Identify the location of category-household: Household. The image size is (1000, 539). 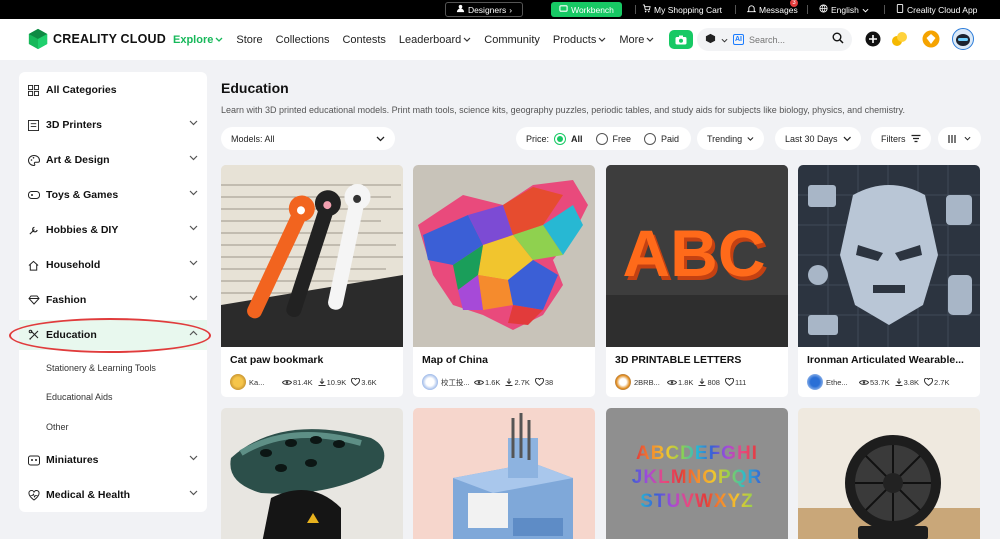
(113, 265).